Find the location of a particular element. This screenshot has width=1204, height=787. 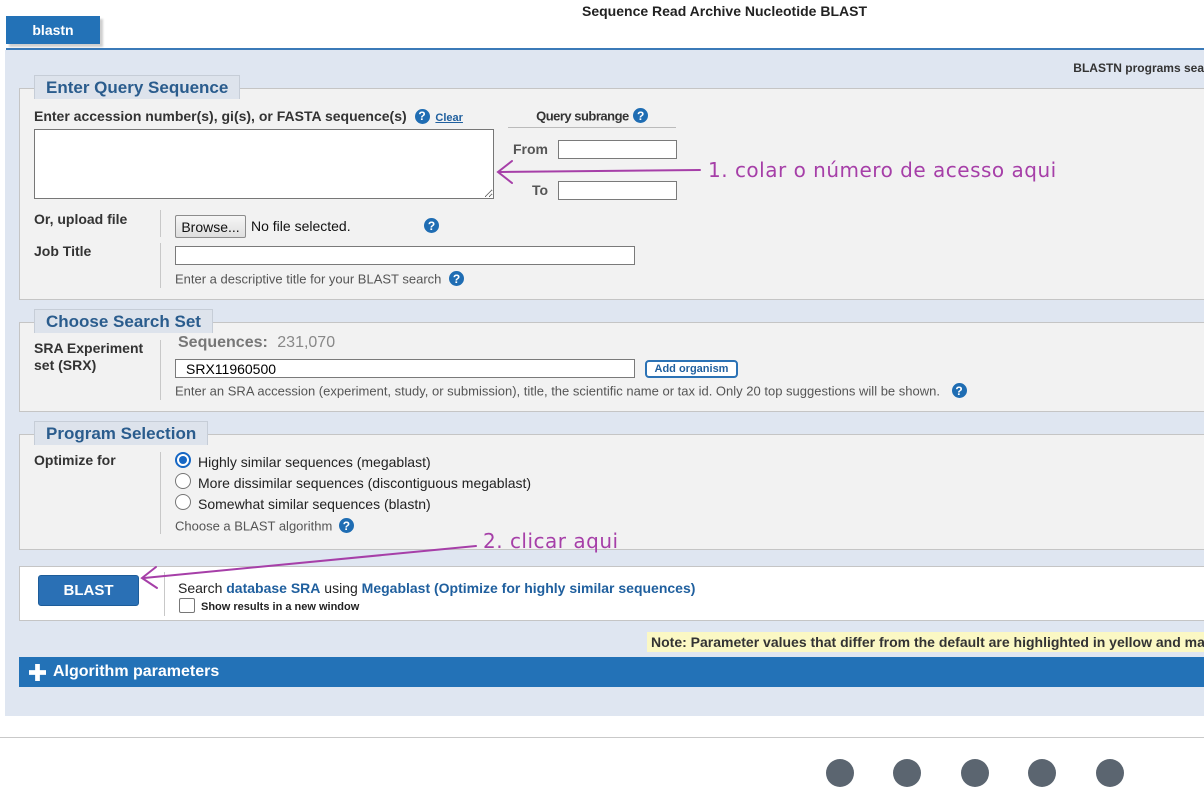

query-legend: Enter Query Sequence is located at coordinates (137, 87).